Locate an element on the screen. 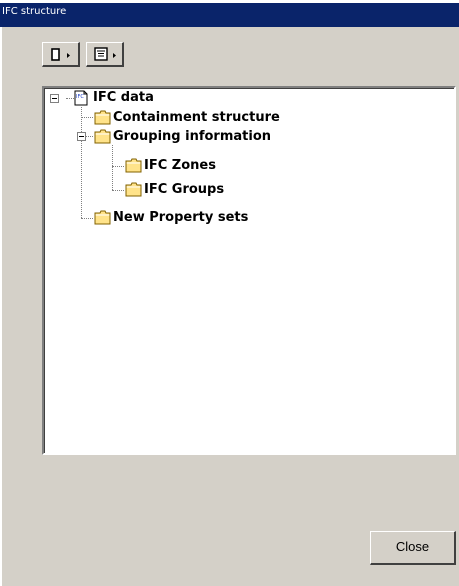 The image size is (459, 586). svg-text: IFC is located at coordinates (80, 97).